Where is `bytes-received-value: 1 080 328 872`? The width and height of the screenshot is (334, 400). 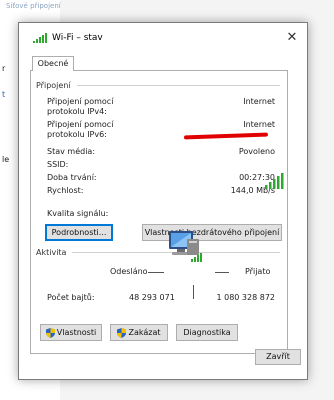 bytes-received-value: 1 080 328 872 is located at coordinates (245, 297).